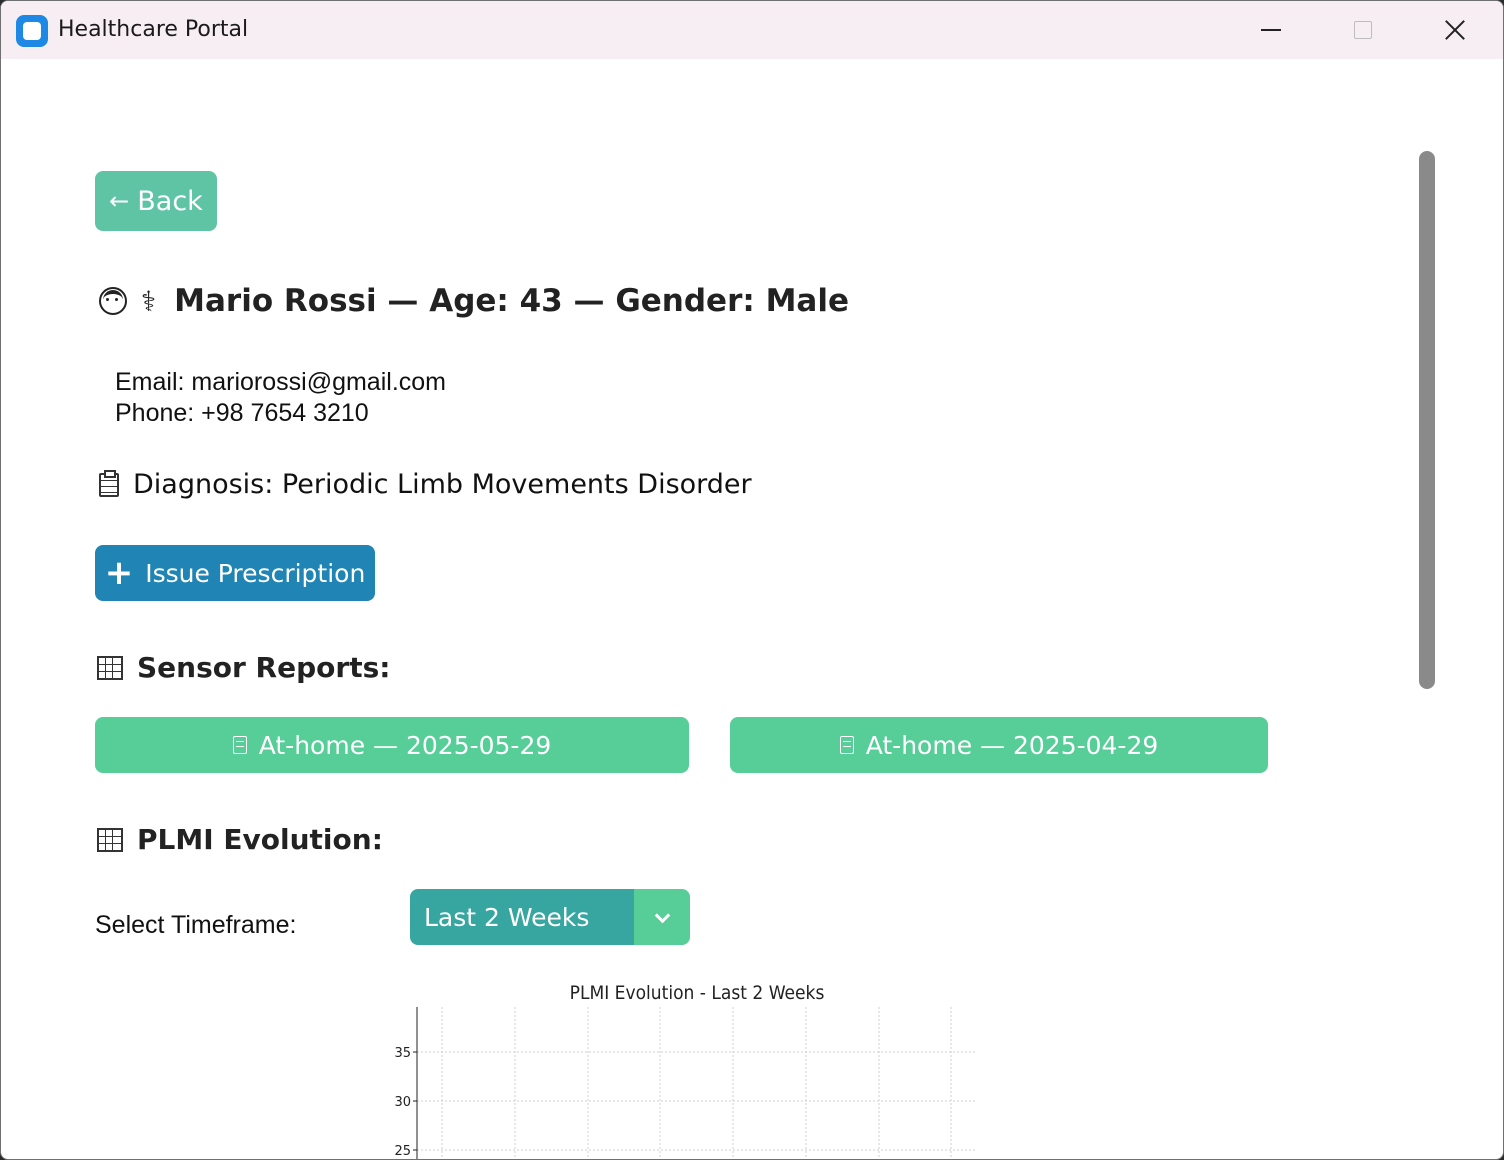 This screenshot has width=1504, height=1160. I want to click on title-bar: Healthcare Portal, so click(752, 30).